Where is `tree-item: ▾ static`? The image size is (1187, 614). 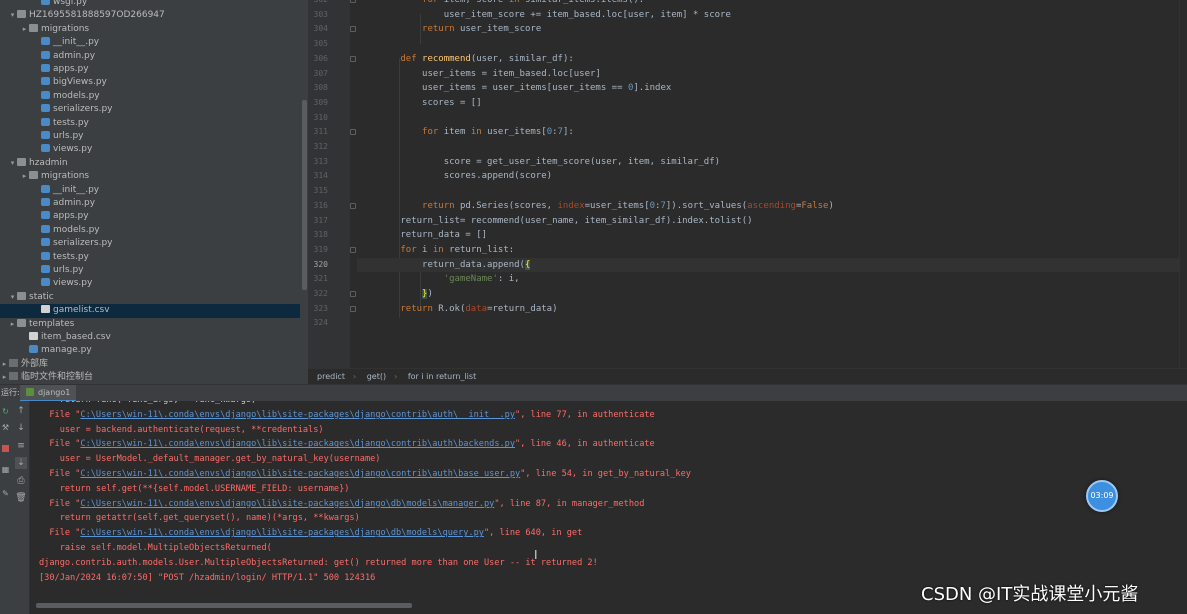 tree-item: ▾ static is located at coordinates (150, 297).